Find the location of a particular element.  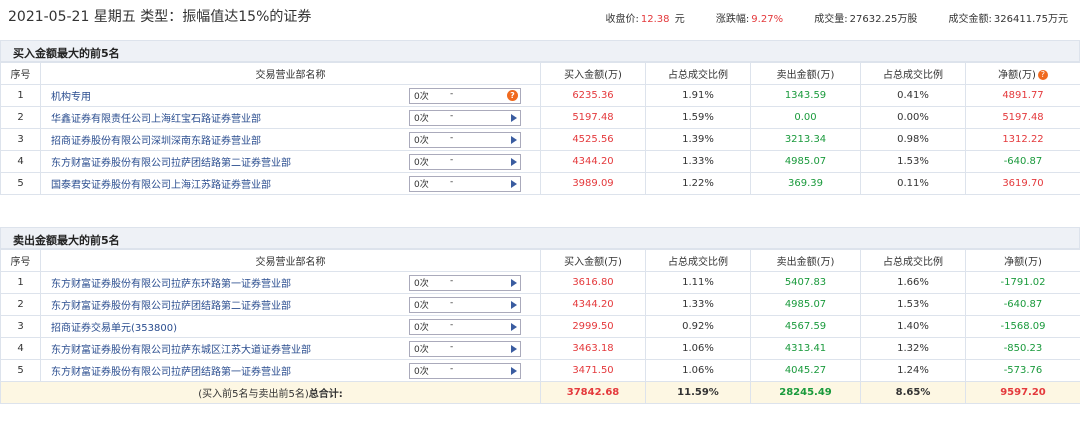

buy-ratio: 1.91% is located at coordinates (698, 95).